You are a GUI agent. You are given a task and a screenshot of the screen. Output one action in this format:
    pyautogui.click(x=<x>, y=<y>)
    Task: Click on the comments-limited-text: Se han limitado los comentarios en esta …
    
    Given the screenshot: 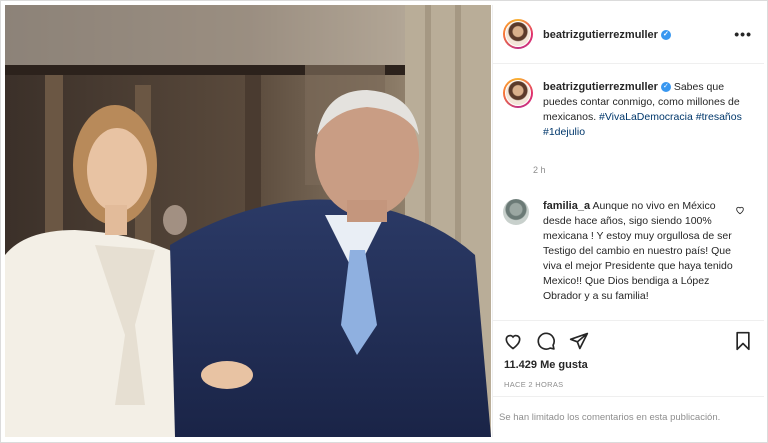 What is the action you would take?
    pyautogui.click(x=610, y=417)
    